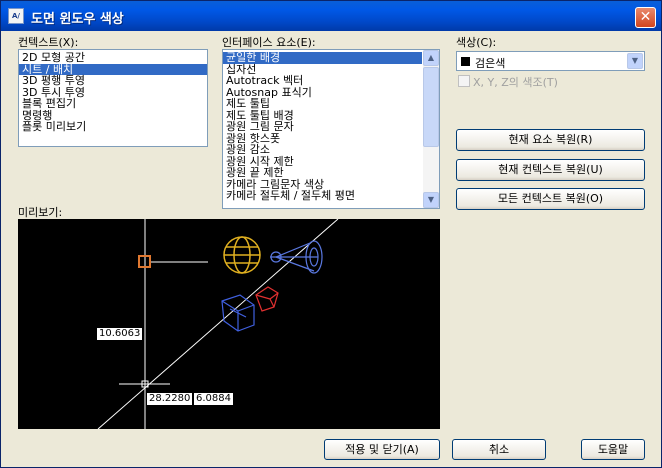 The width and height of the screenshot is (662, 468). What do you see at coordinates (613, 449) in the screenshot?
I see `help-button: 도움말` at bounding box center [613, 449].